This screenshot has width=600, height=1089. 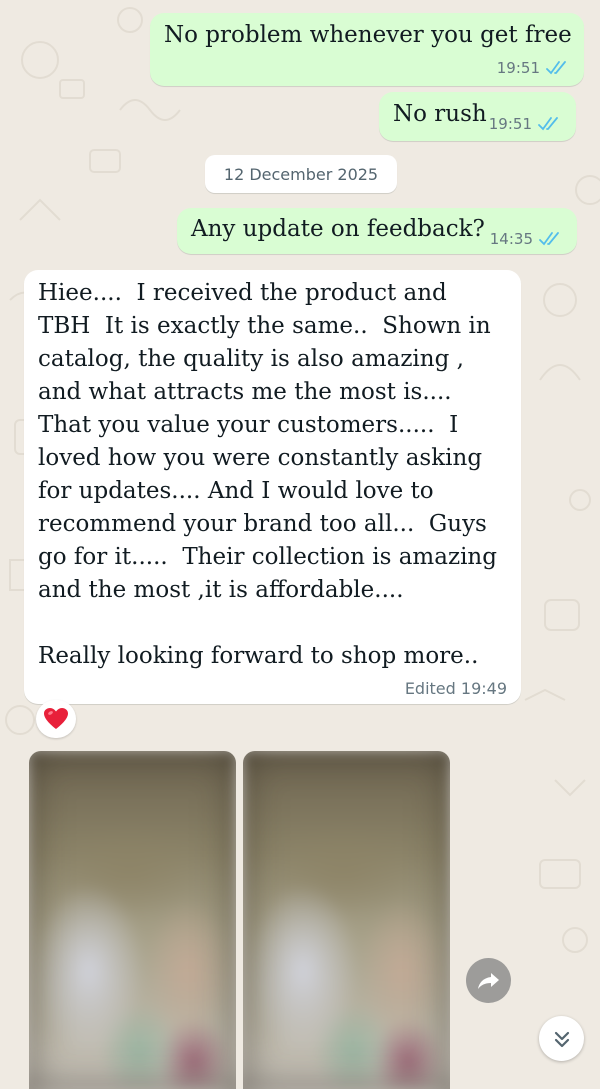 I want to click on forward-icon, so click(x=488, y=980).